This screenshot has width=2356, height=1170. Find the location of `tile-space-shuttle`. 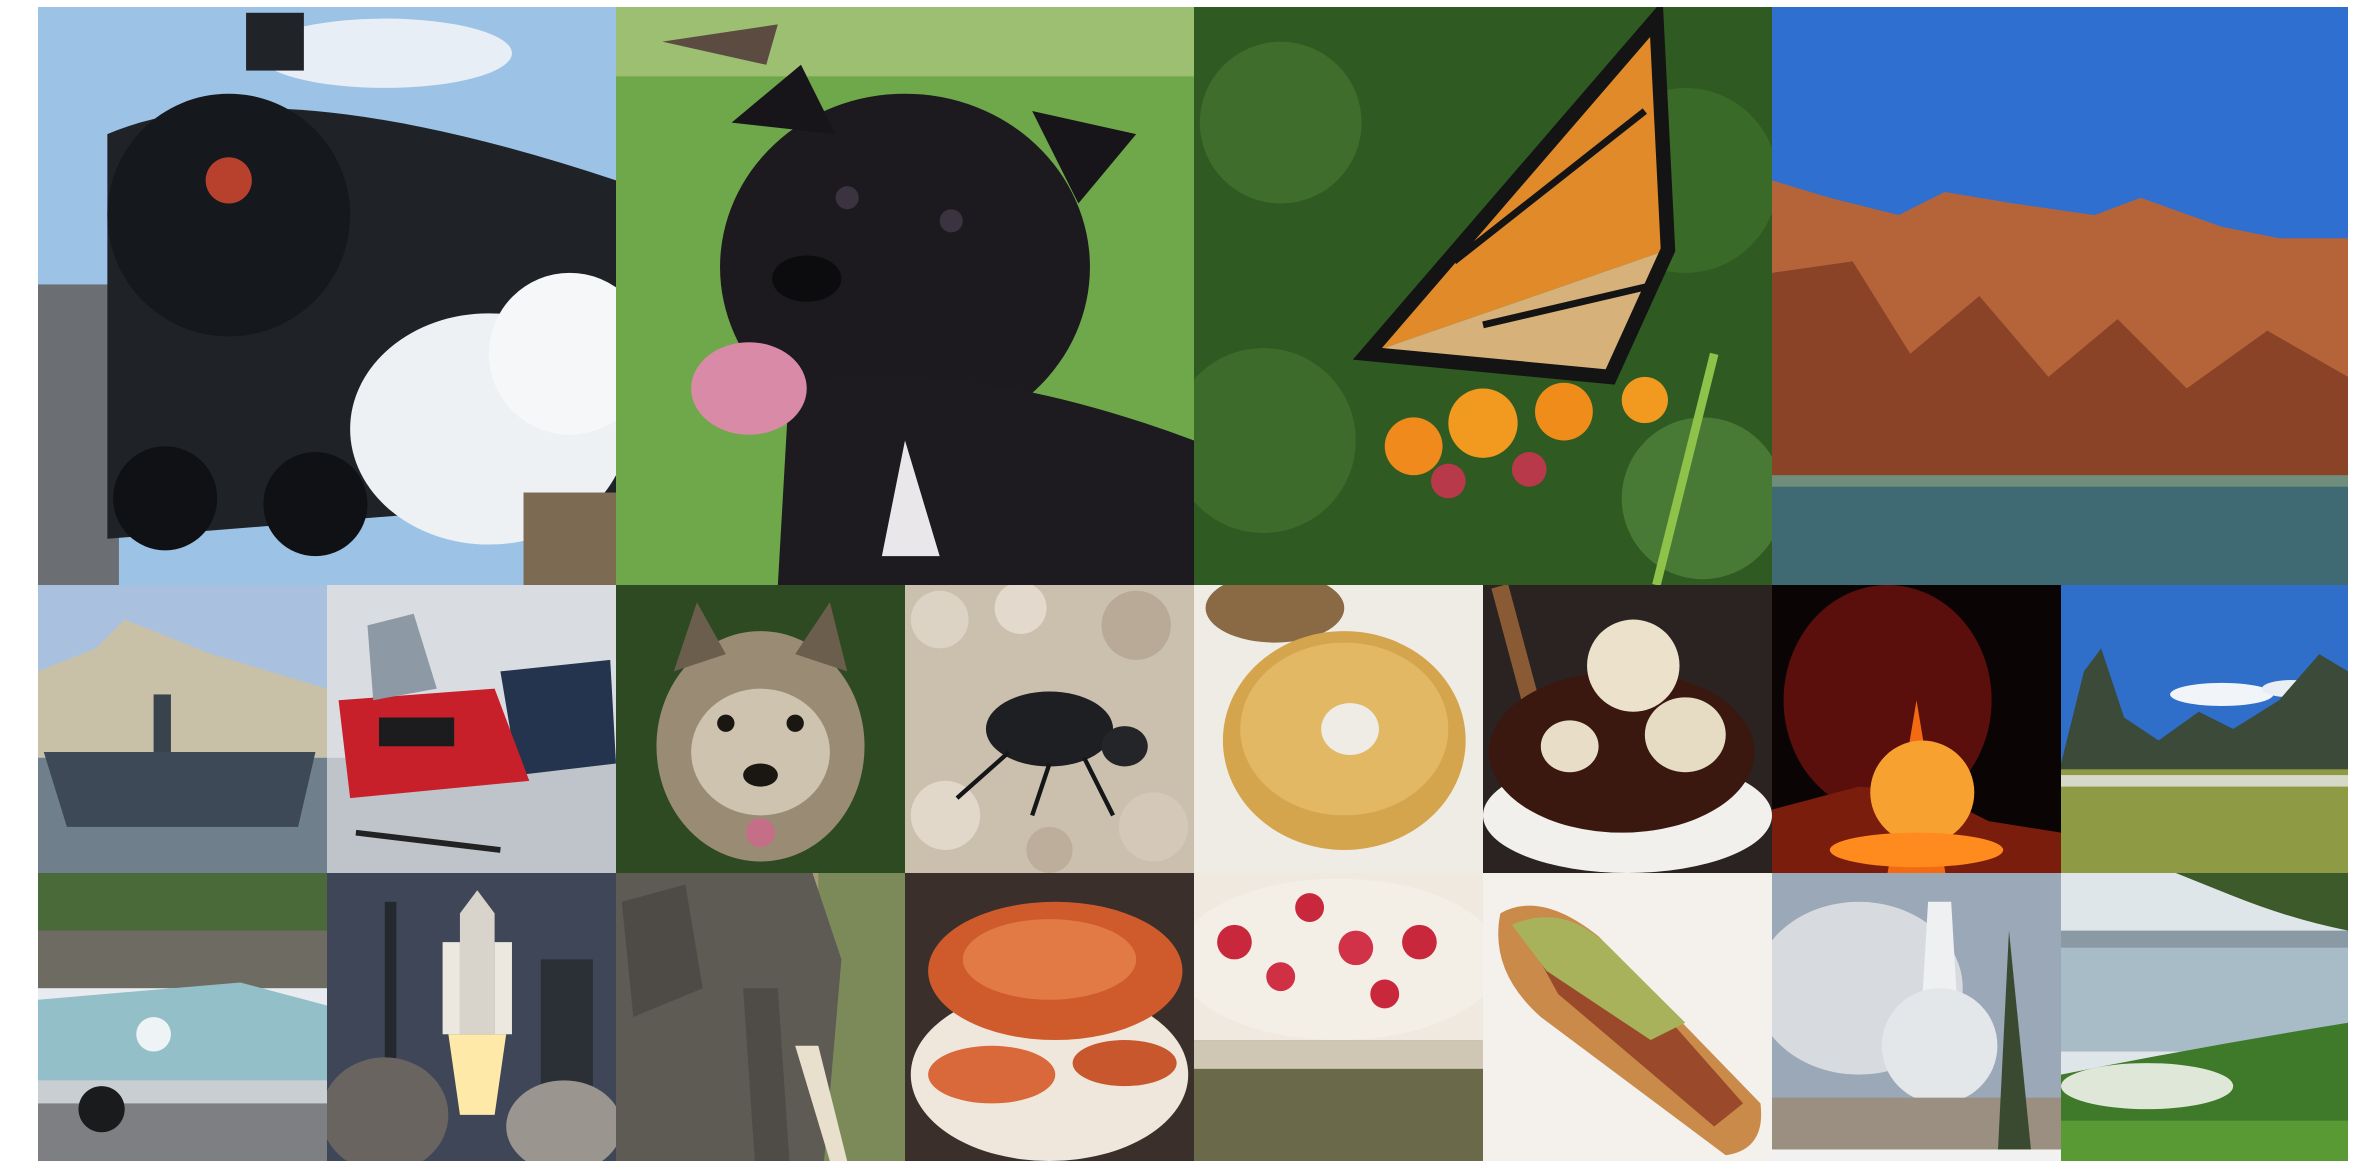

tile-space-shuttle is located at coordinates (471, 1017).